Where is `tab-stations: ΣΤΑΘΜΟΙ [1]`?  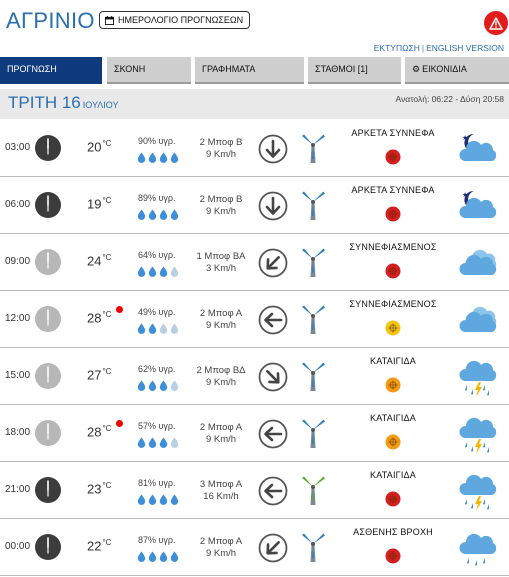
tab-stations: ΣΤΑΘΜΟΙ [1] is located at coordinates (354, 70).